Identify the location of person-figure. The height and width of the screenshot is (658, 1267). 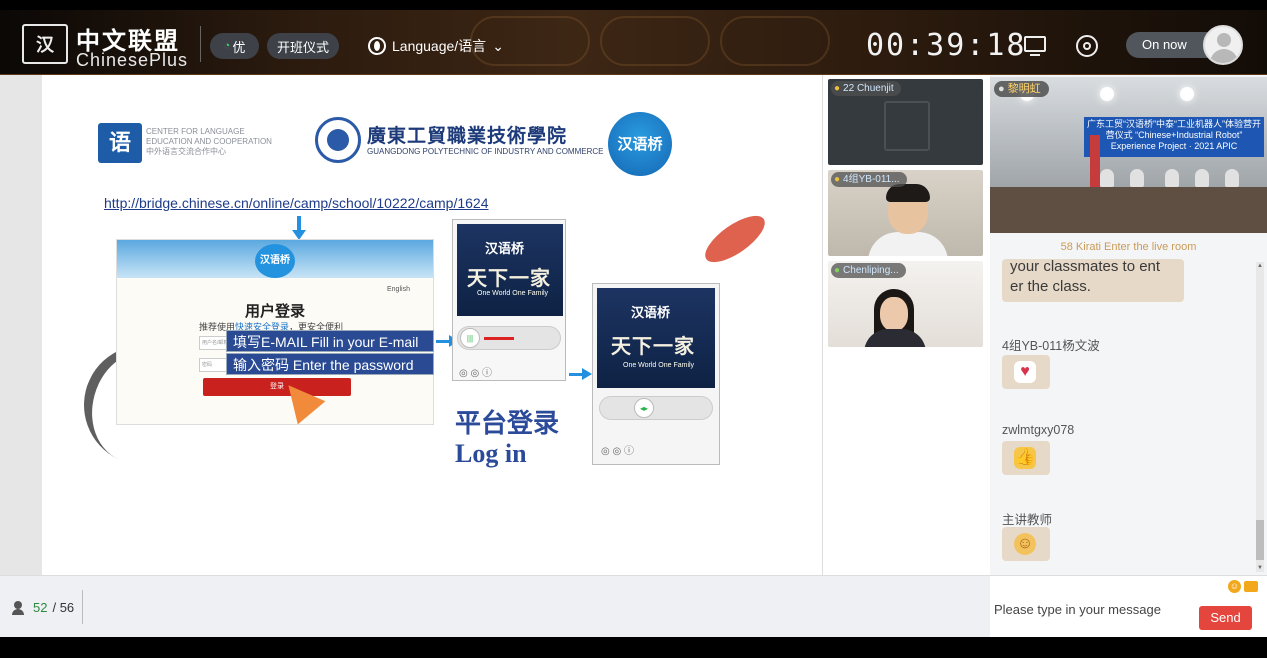
(908, 244).